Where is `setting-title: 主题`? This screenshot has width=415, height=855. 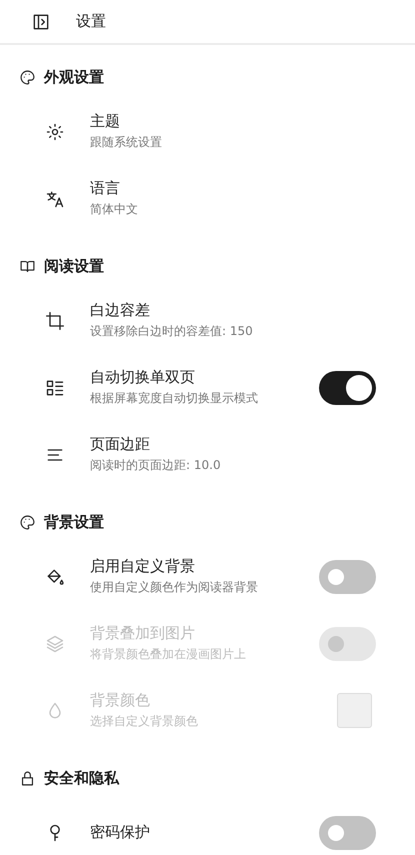
setting-title: 主题 is located at coordinates (233, 121).